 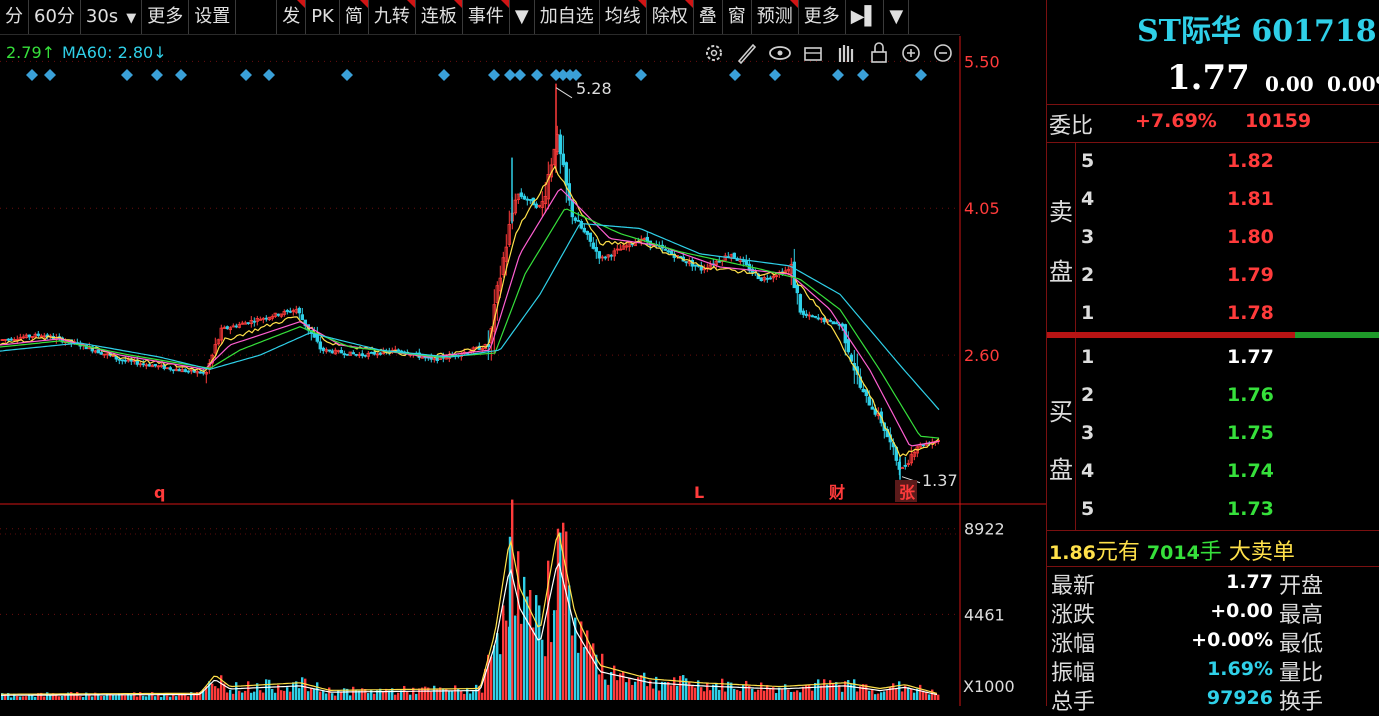 What do you see at coordinates (813, 54) in the screenshot?
I see `toolbox-icon` at bounding box center [813, 54].